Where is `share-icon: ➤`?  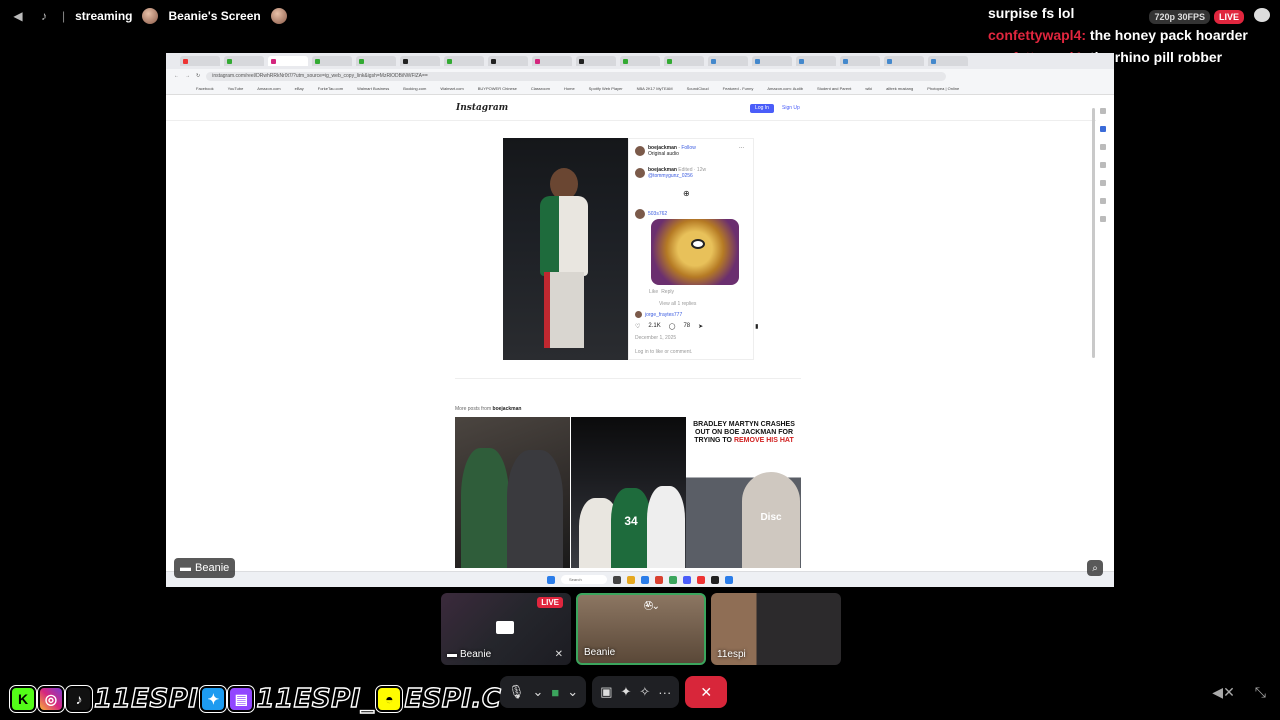 share-icon: ➤ is located at coordinates (700, 326).